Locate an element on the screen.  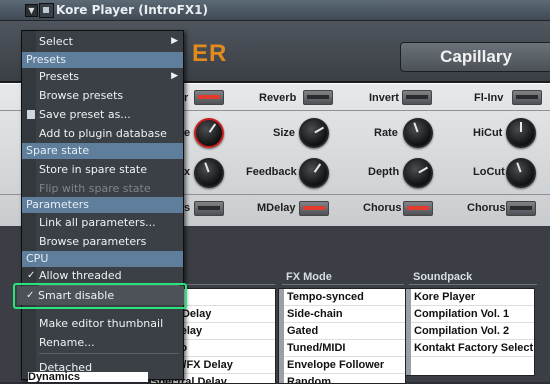
menu-item-select: Select ▶ is located at coordinates (102, 41).